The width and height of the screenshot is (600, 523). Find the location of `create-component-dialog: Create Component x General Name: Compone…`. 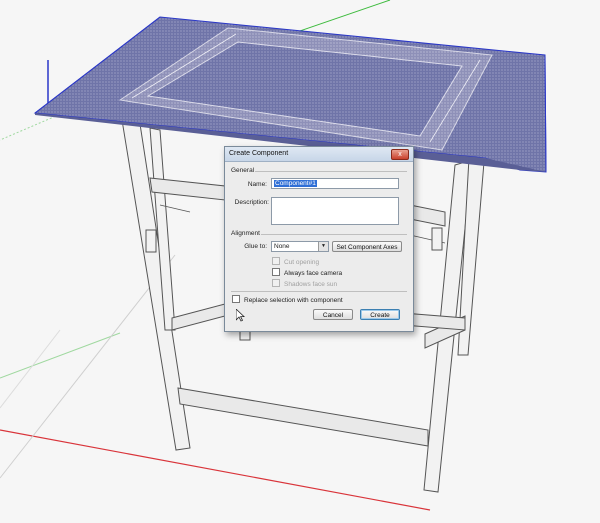

create-component-dialog: Create Component x General Name: Compone… is located at coordinates (319, 239).